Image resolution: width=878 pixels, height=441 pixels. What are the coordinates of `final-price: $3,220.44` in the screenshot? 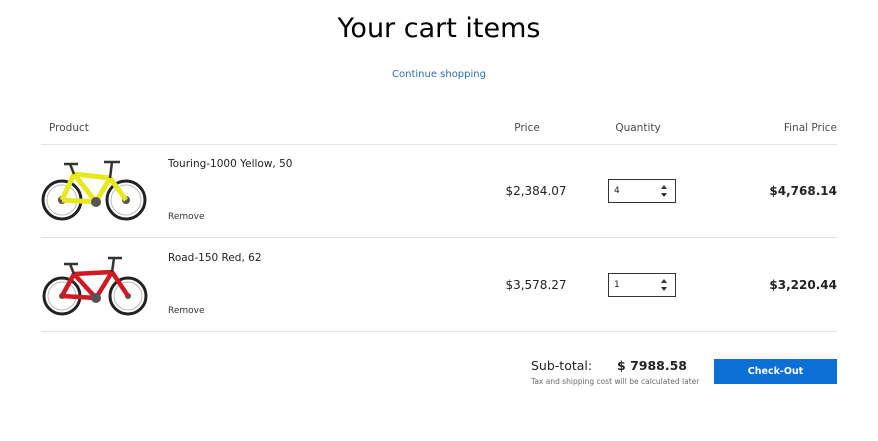 It's located at (803, 285).